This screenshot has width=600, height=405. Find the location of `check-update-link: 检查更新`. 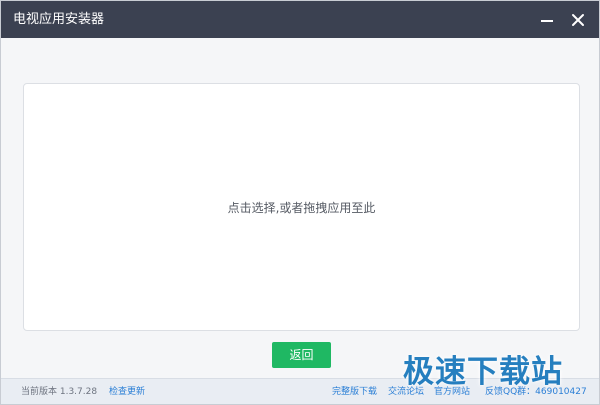

check-update-link: 检查更新 is located at coordinates (127, 391).